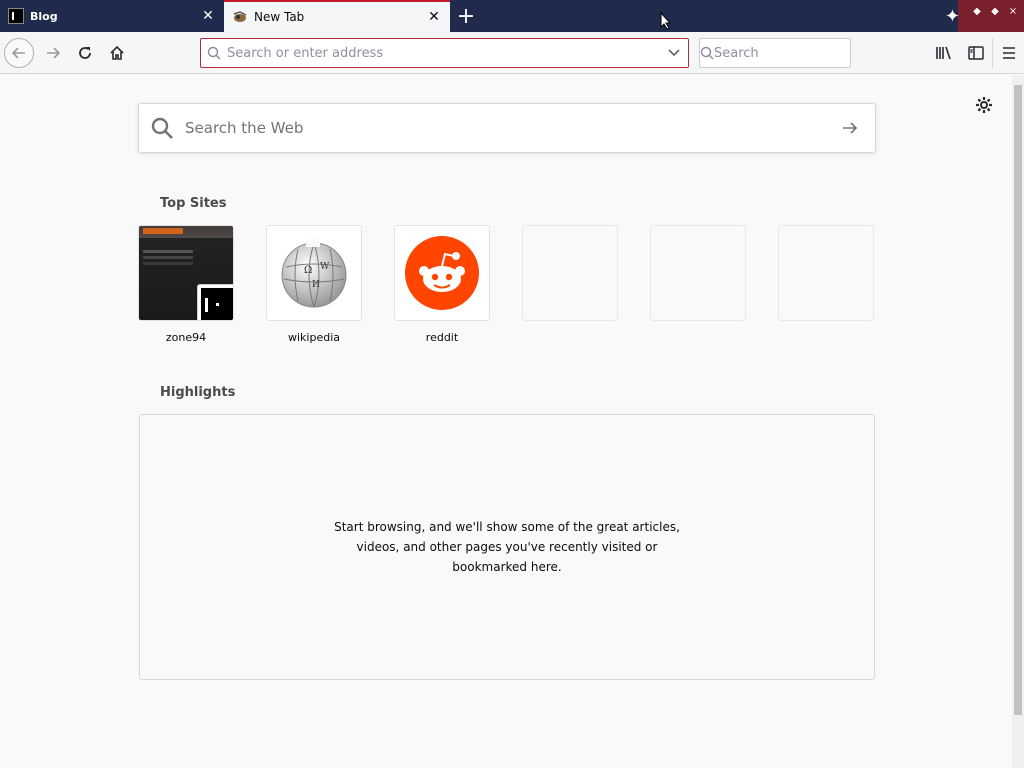 The height and width of the screenshot is (768, 1024). I want to click on reload-icon, so click(85, 53).